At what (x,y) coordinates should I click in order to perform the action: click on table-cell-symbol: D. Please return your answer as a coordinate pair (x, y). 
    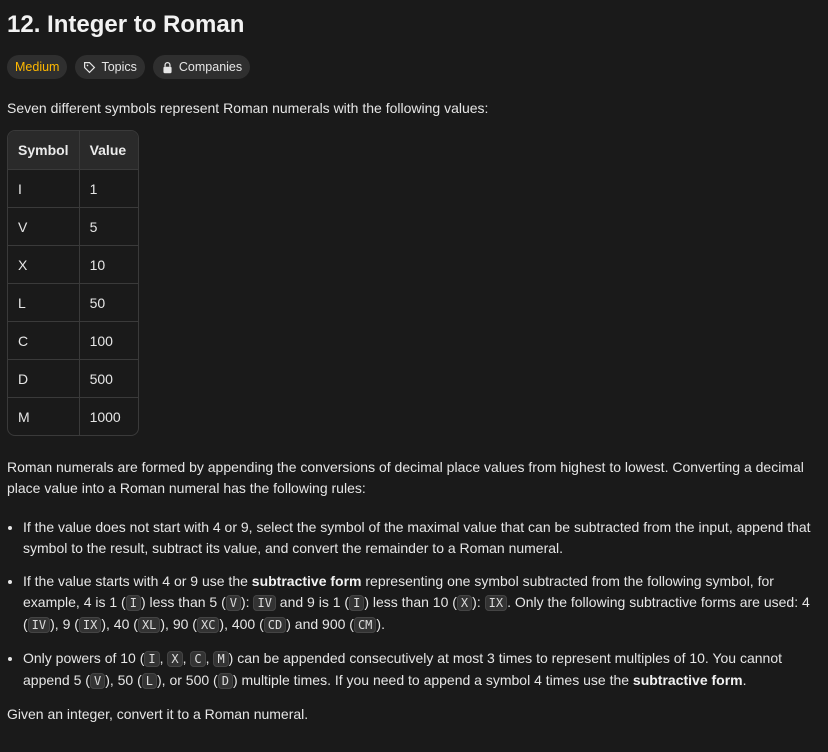
    Looking at the image, I should click on (44, 378).